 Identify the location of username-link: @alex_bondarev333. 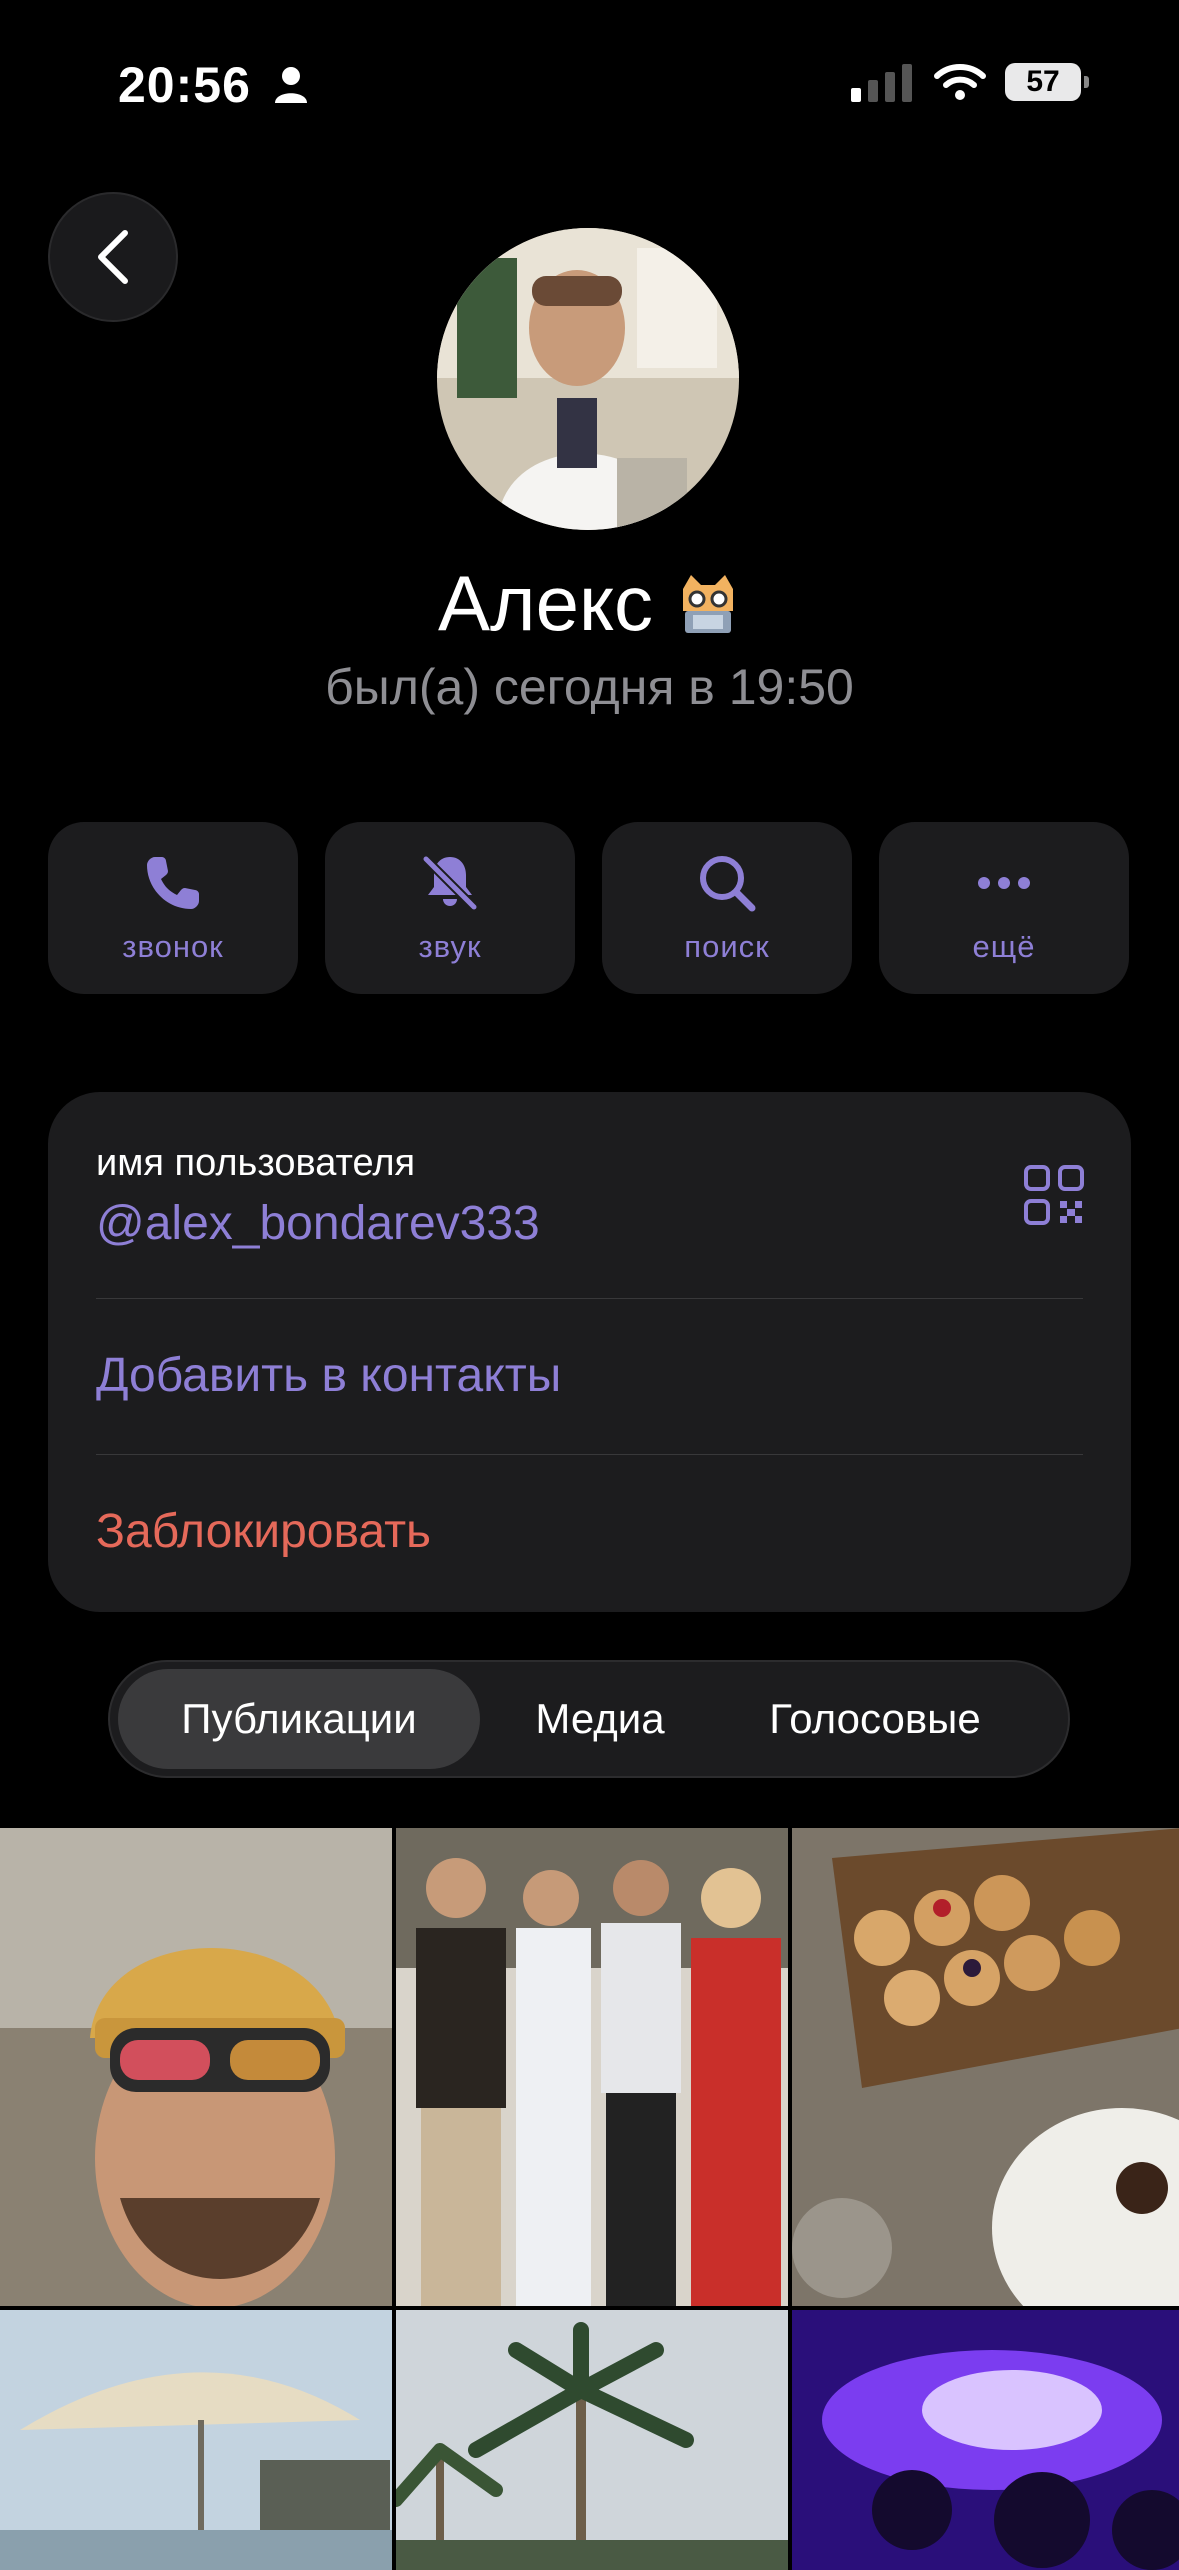
(589, 1223).